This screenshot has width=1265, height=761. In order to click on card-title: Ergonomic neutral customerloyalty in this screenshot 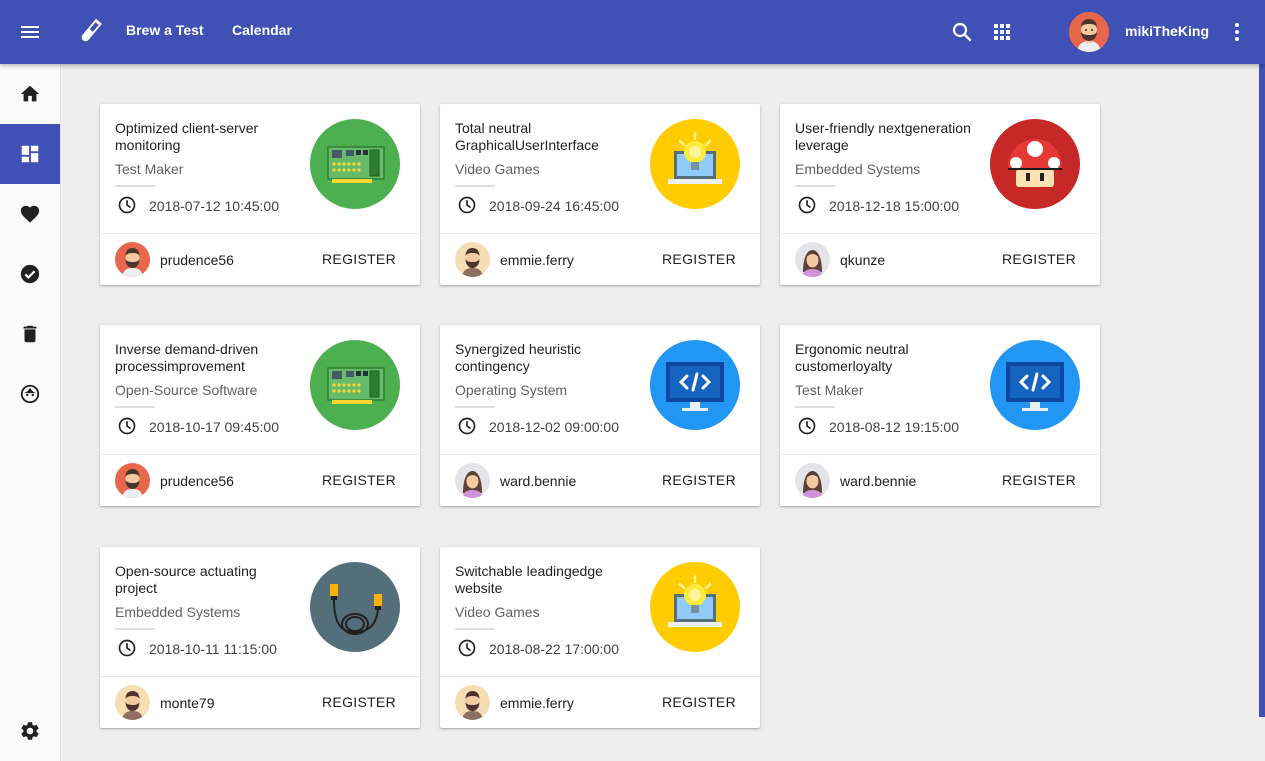, I will do `click(852, 357)`.